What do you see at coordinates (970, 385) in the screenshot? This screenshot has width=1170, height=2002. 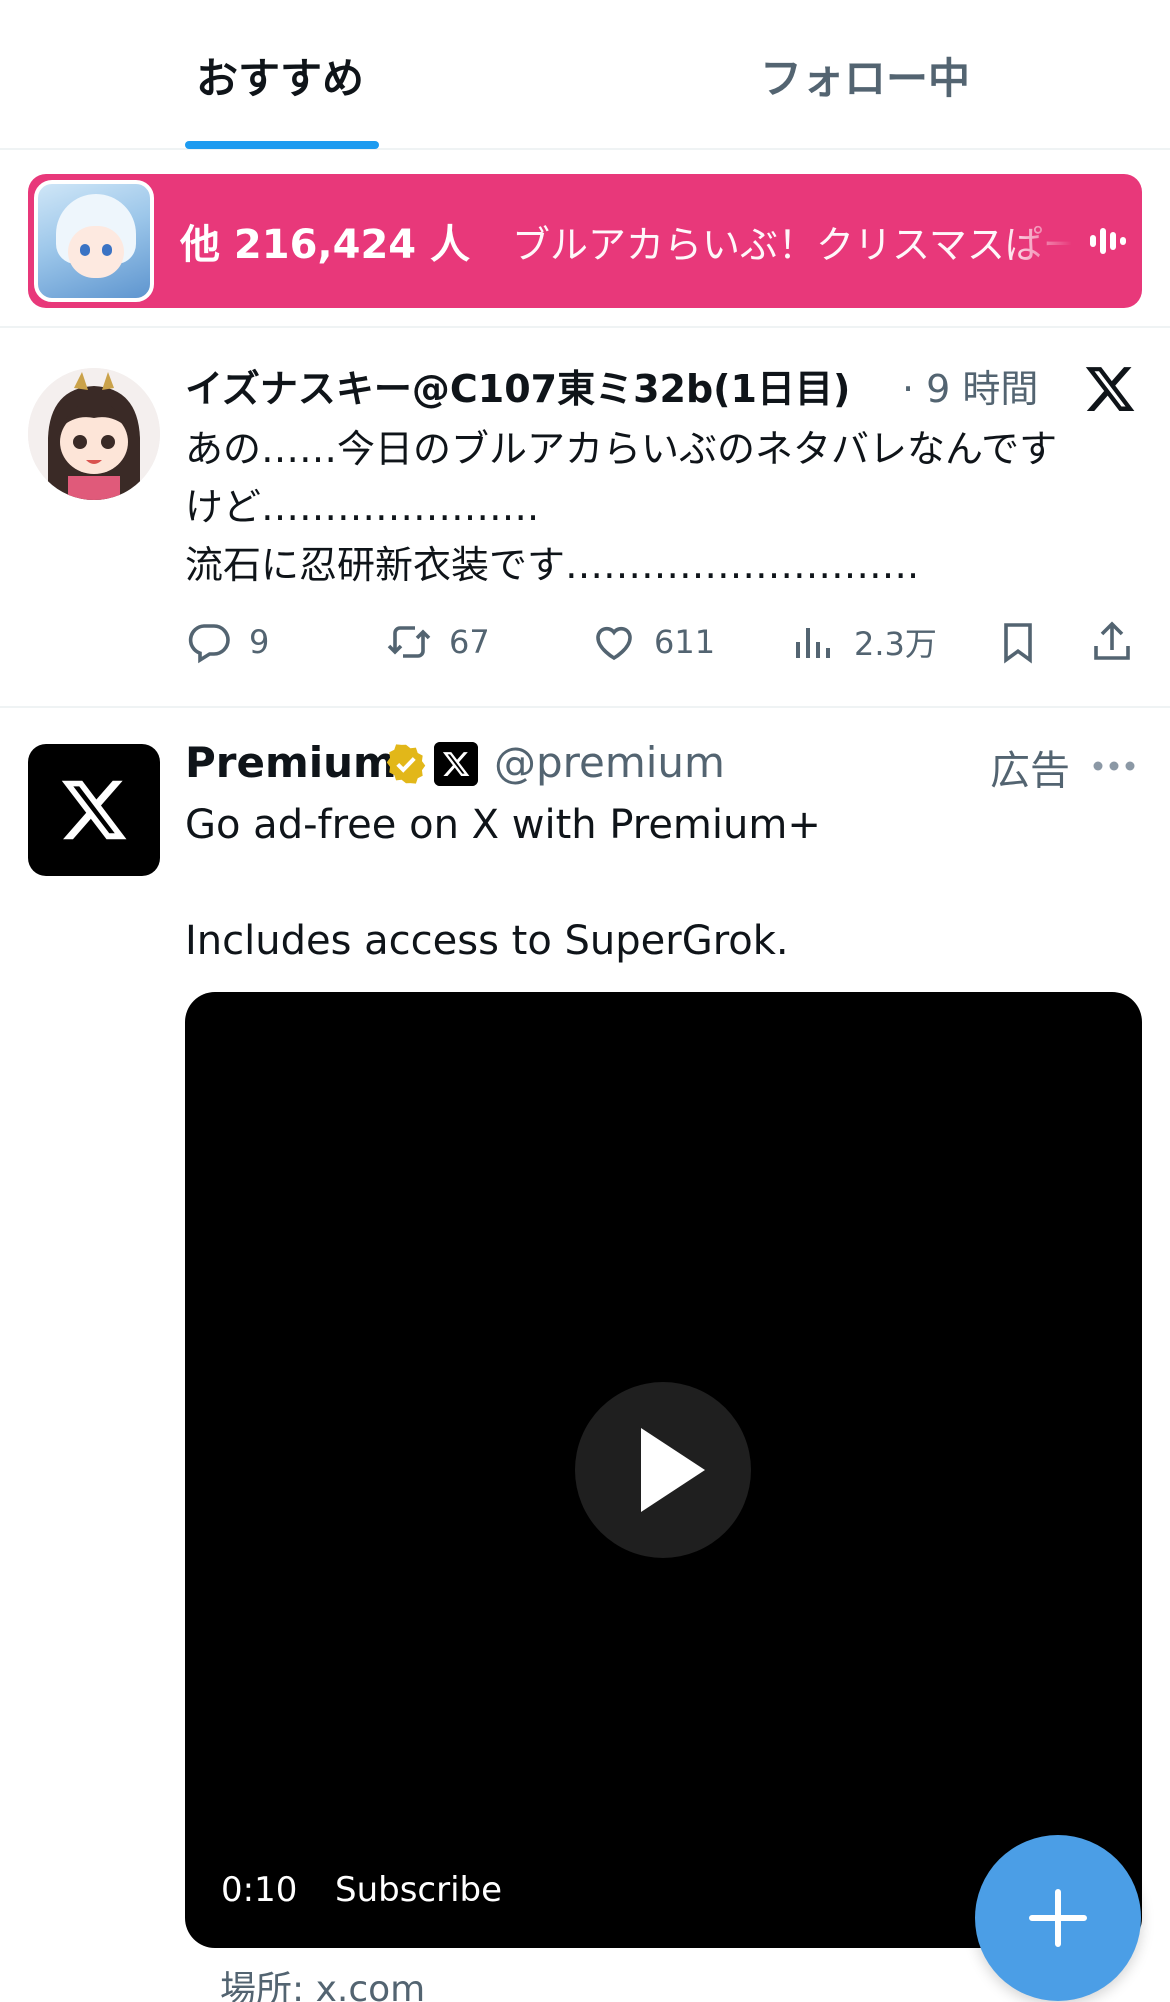 I see `tweet-timestamp: · 9 時間` at bounding box center [970, 385].